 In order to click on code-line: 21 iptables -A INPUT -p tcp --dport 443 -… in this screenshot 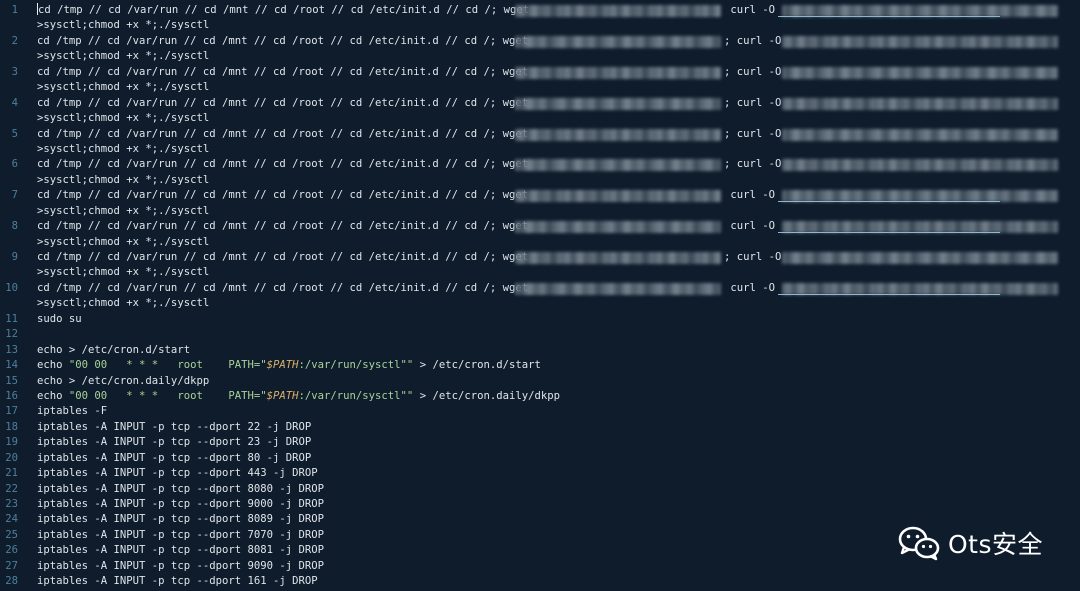, I will do `click(540, 473)`.